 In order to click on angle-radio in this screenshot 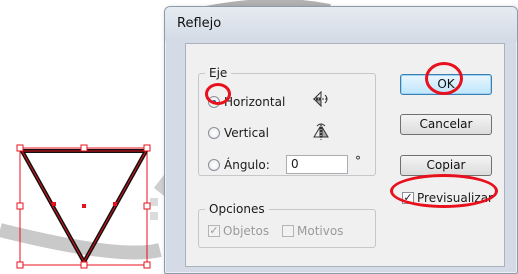, I will do `click(214, 165)`.